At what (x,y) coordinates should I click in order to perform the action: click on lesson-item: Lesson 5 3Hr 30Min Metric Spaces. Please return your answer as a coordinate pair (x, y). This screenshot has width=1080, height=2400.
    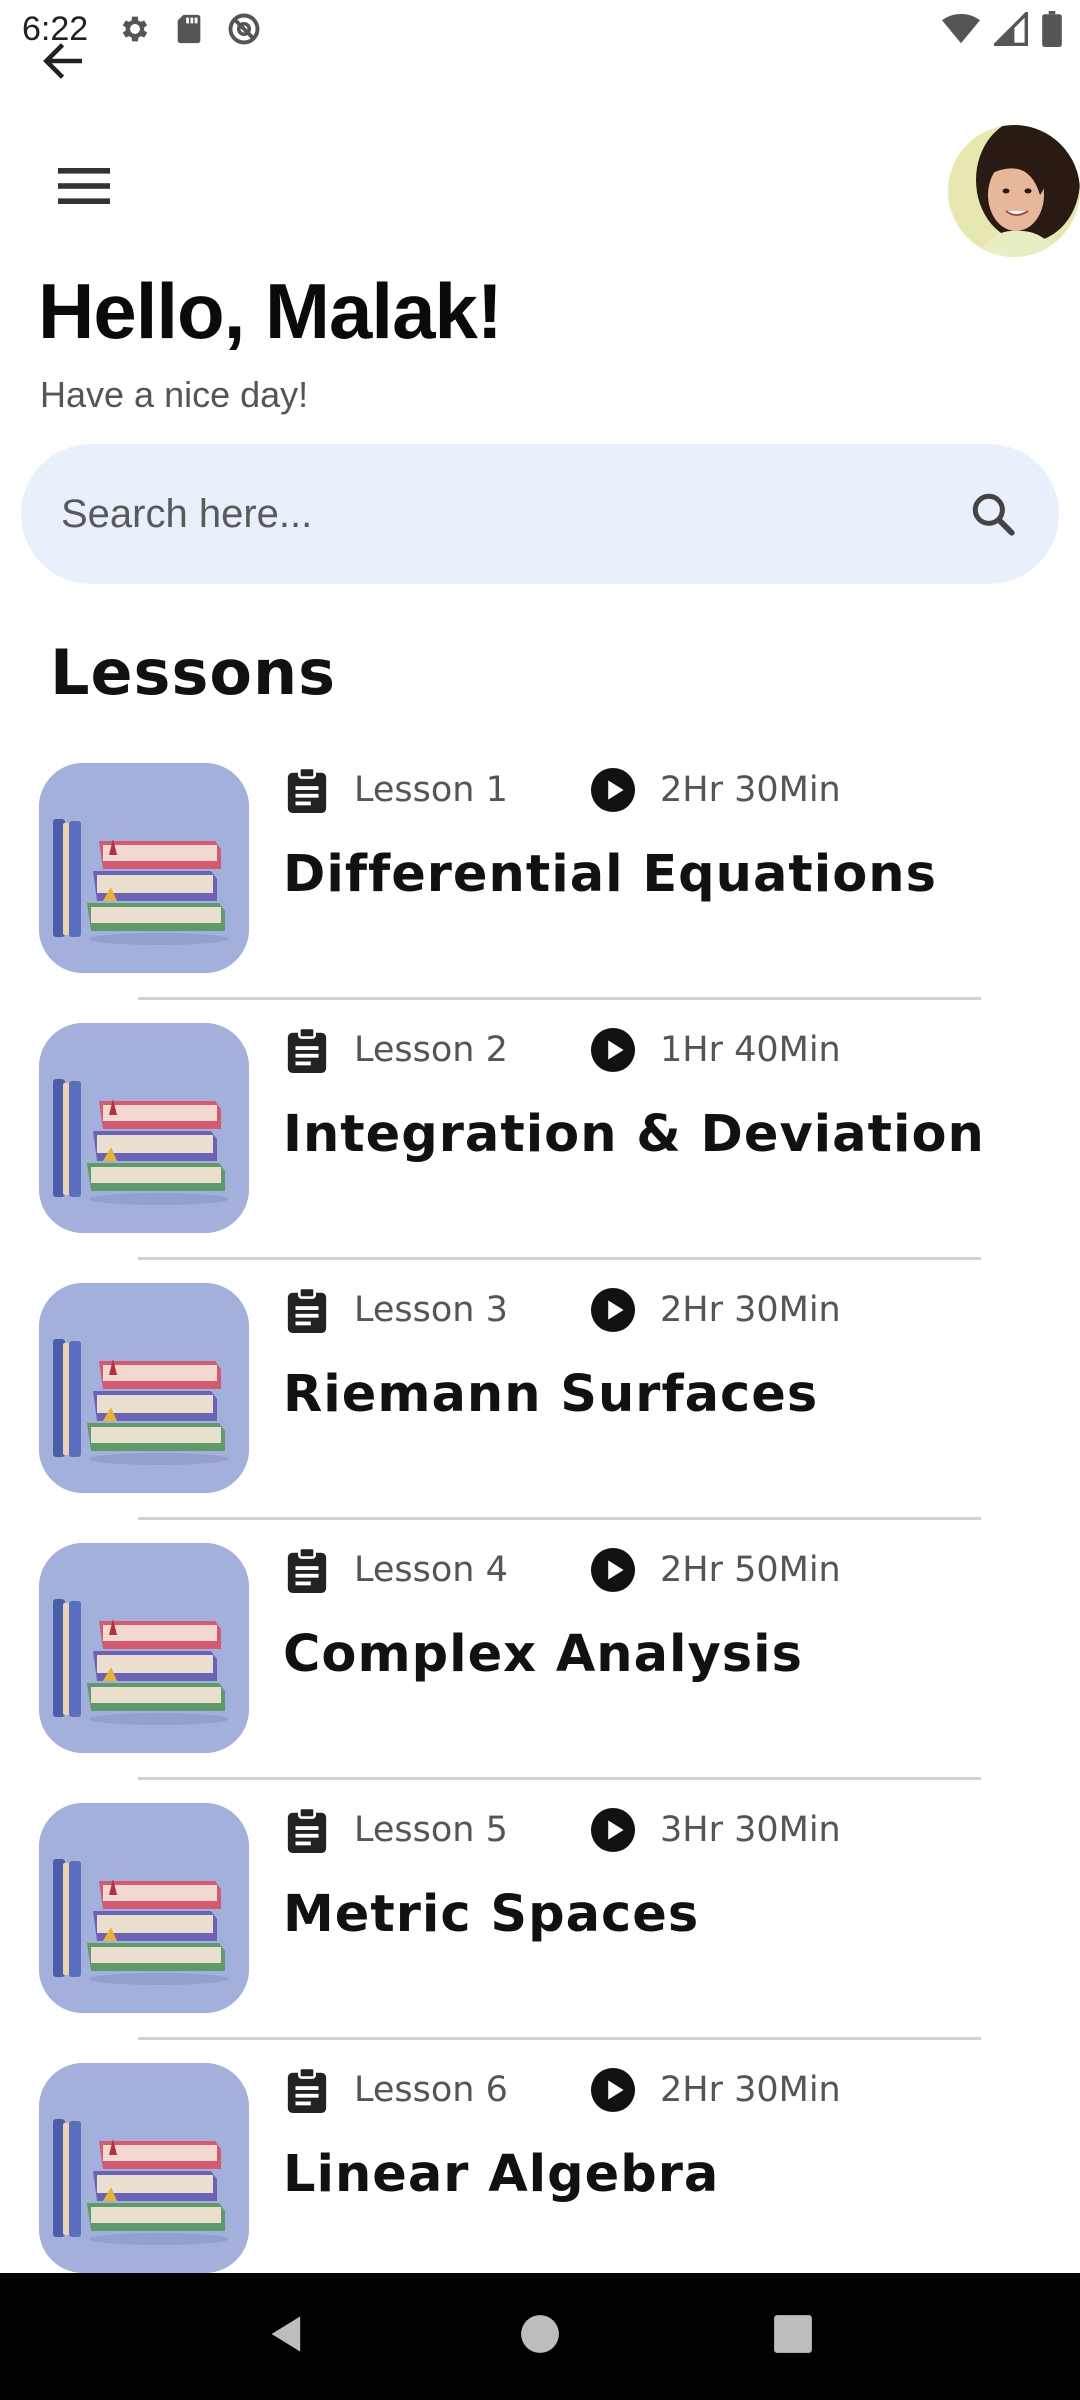
    Looking at the image, I should click on (540, 1910).